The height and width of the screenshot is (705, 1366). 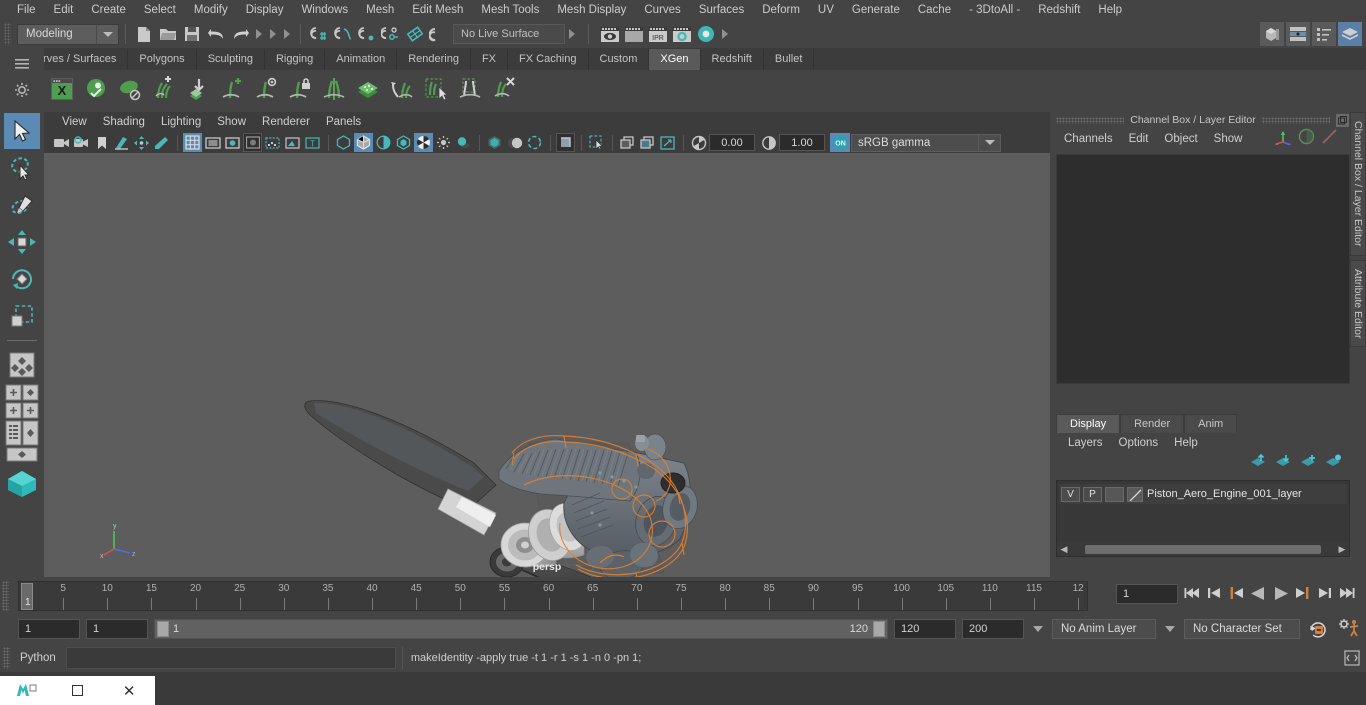 I want to click on redo-icon, so click(x=240, y=34).